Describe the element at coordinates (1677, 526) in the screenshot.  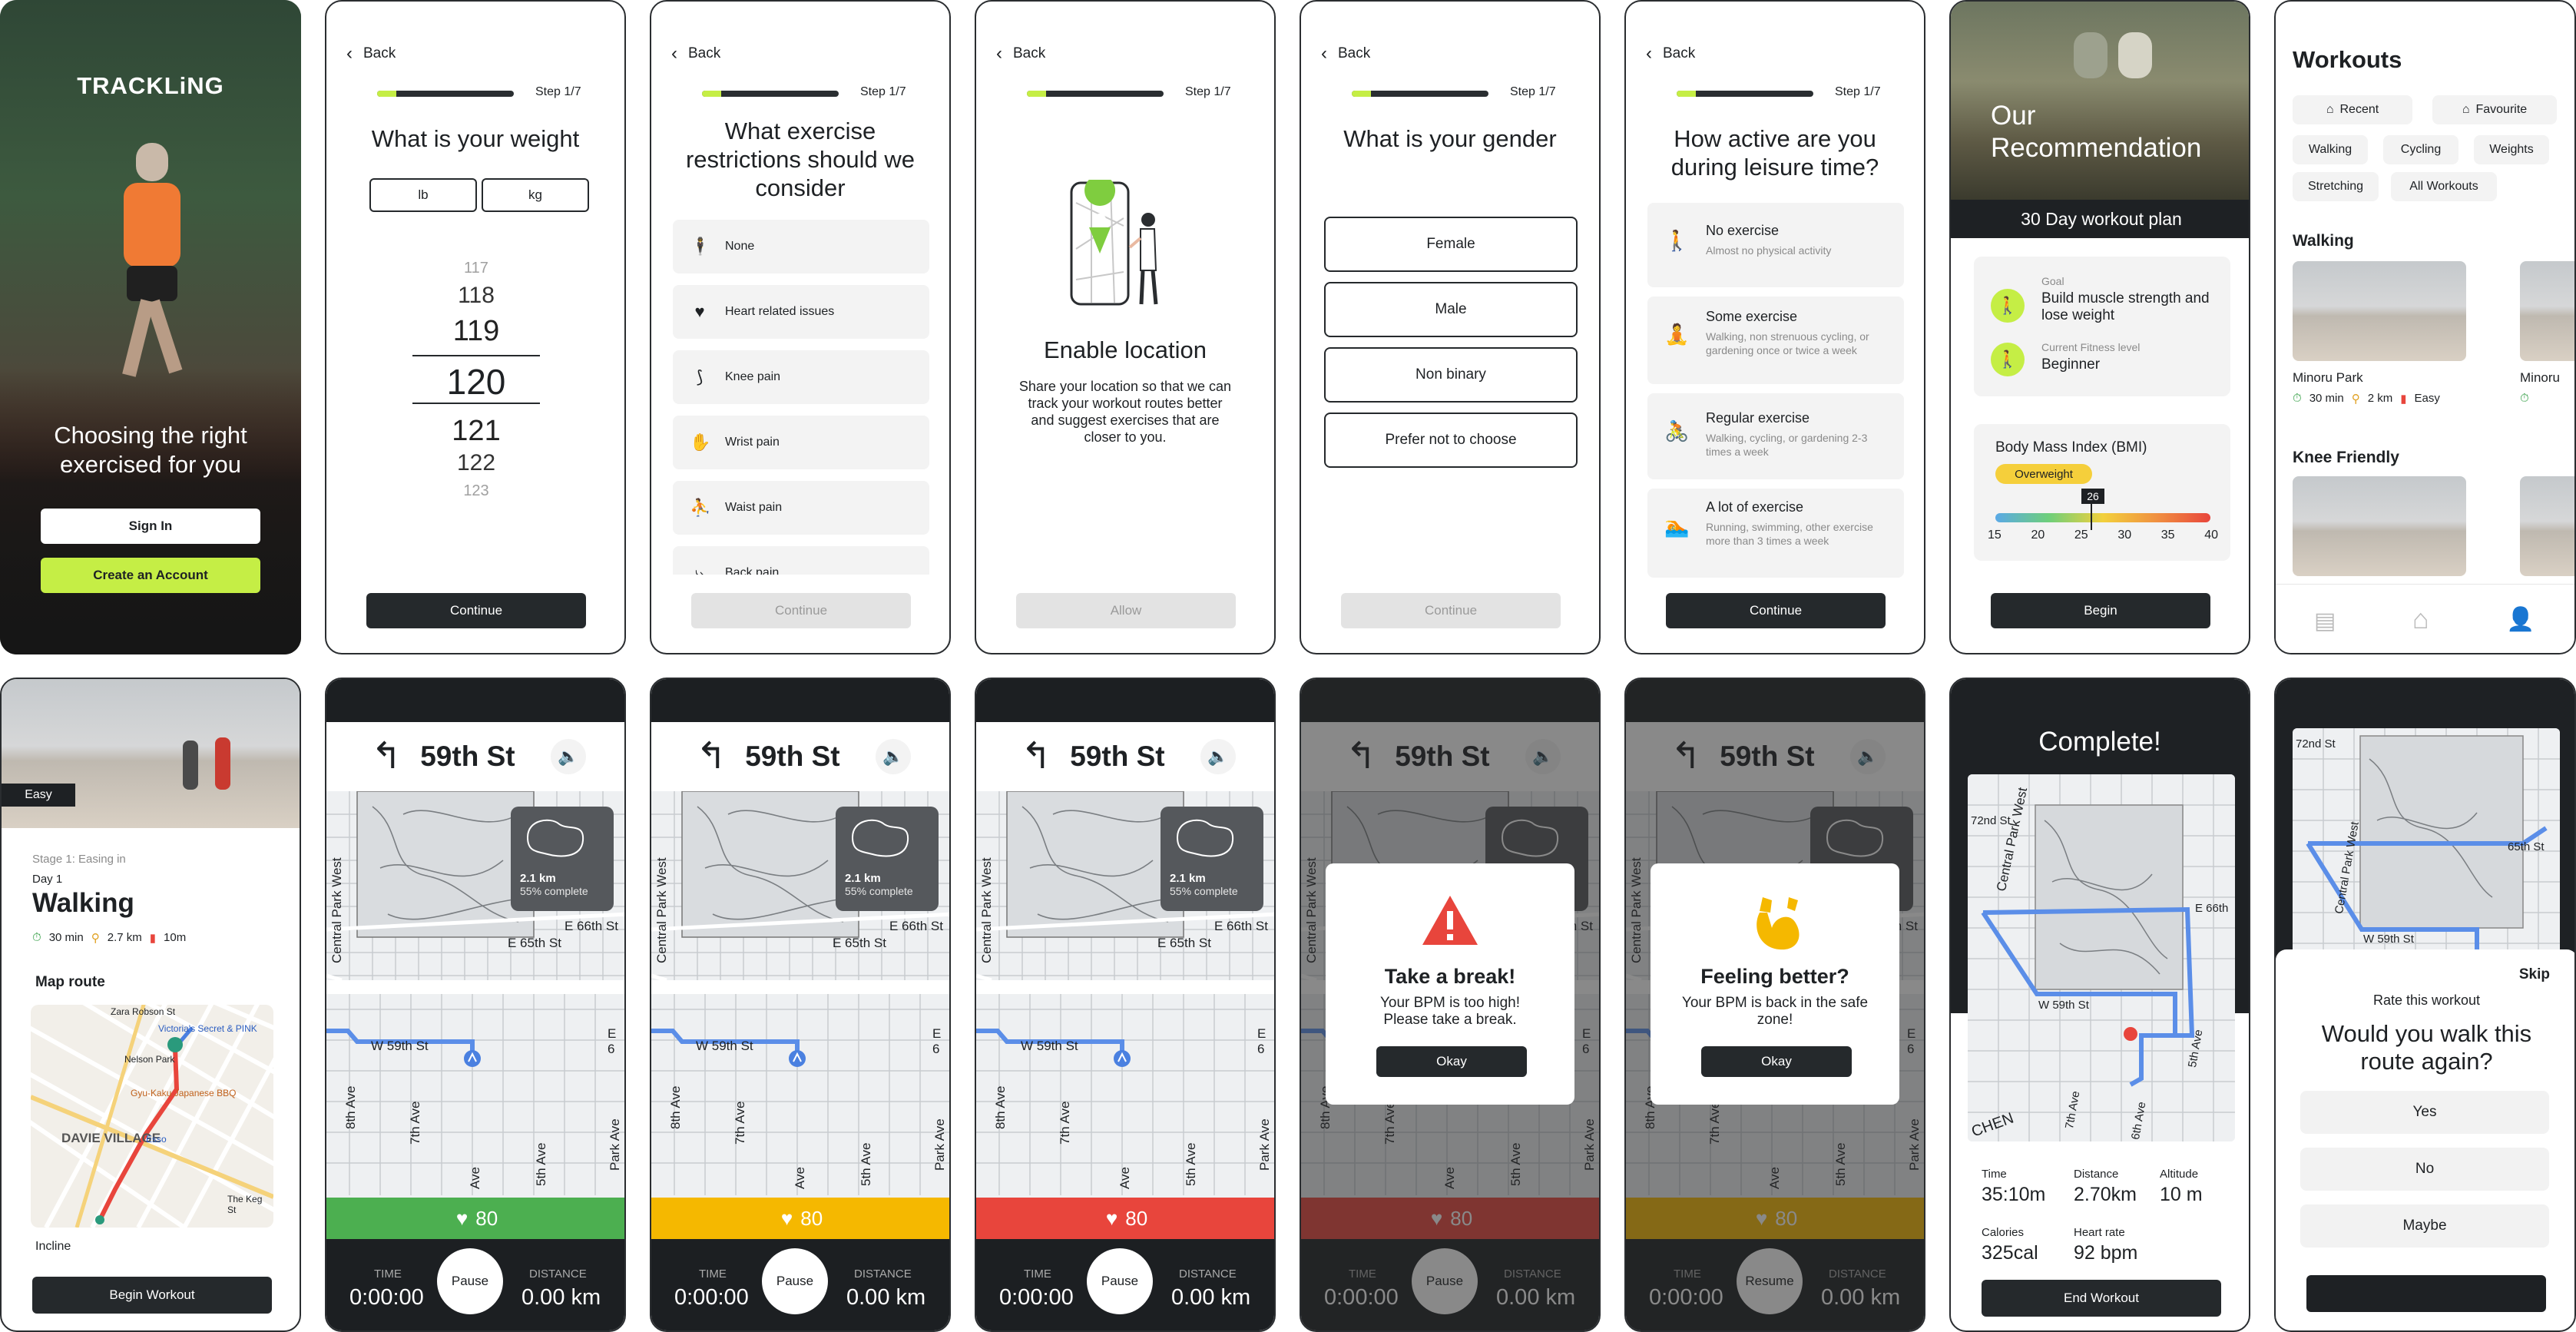
I see `swimming-icon: 🏊` at that location.